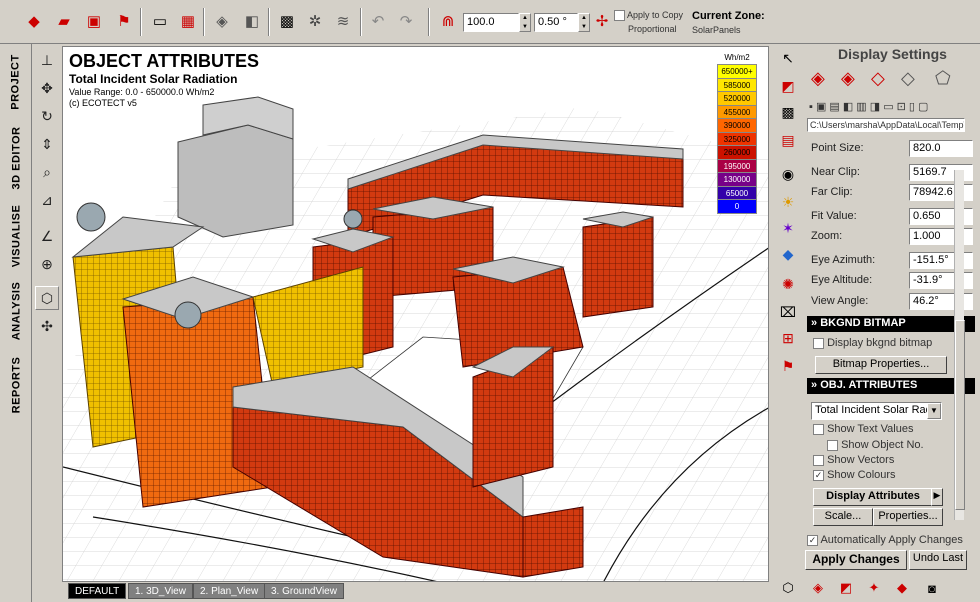  I want to click on sun-icon: ☀, so click(788, 202).